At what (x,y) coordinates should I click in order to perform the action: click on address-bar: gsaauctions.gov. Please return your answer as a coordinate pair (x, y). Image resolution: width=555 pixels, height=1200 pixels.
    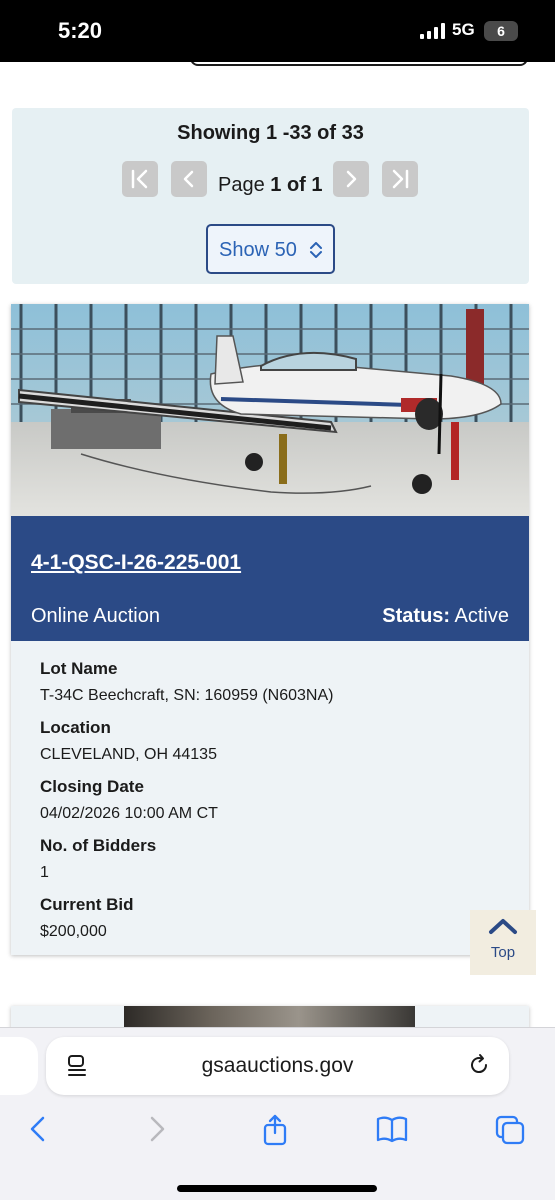
    Looking at the image, I should click on (277, 1066).